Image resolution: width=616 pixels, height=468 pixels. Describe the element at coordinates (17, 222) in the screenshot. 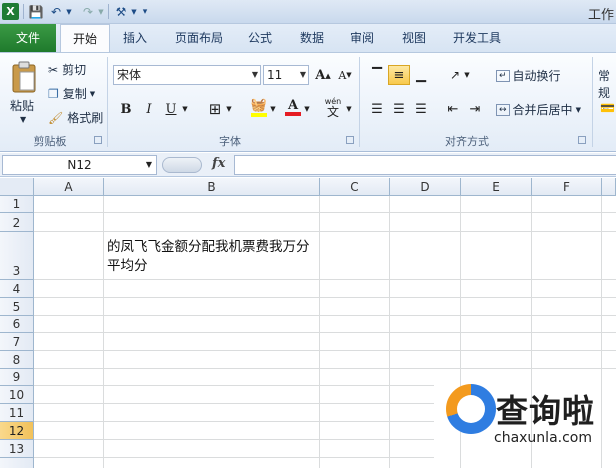

I see `row-header-2: 2` at that location.